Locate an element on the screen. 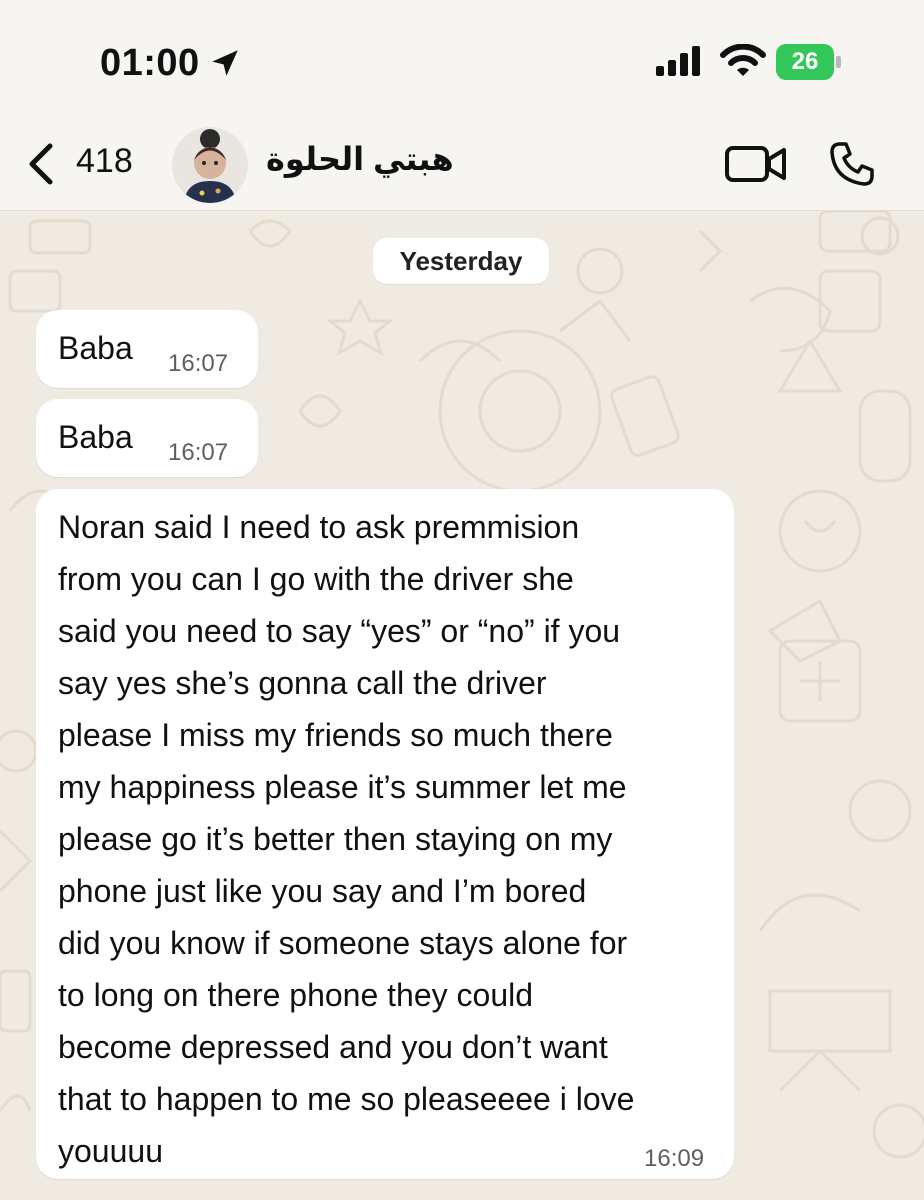  chat-header: 418 هبتي الحلوة is located at coordinates (462, 165).